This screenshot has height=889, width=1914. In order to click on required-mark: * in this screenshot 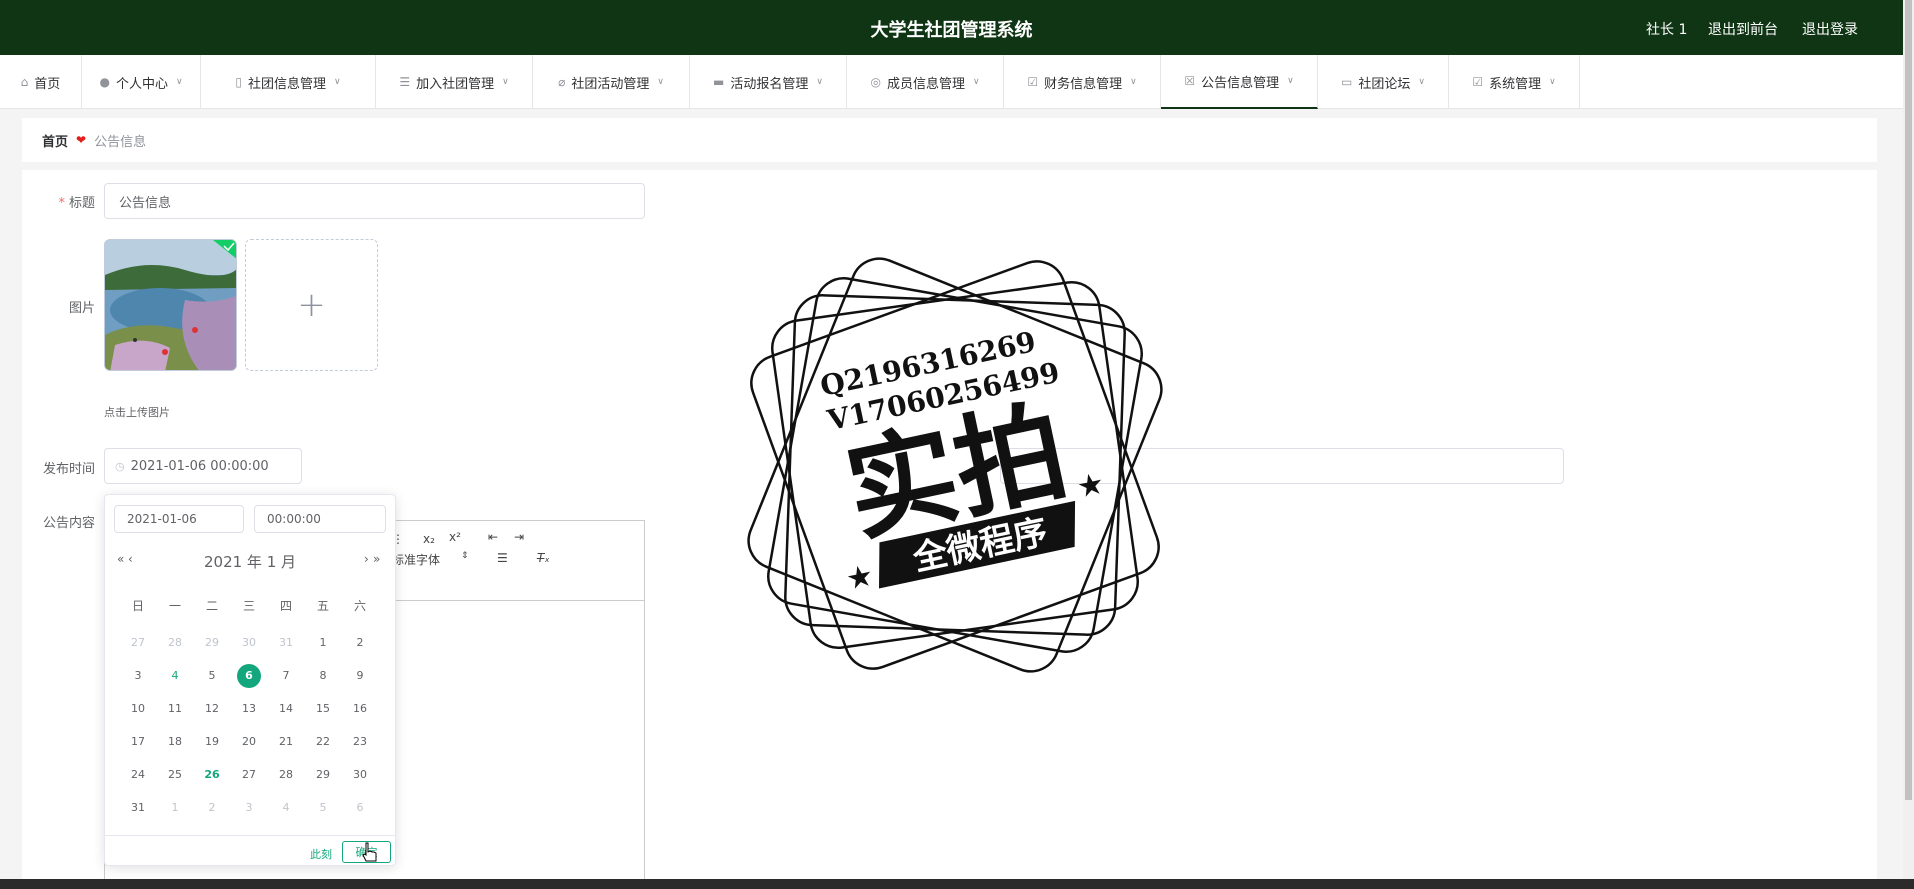, I will do `click(61, 203)`.